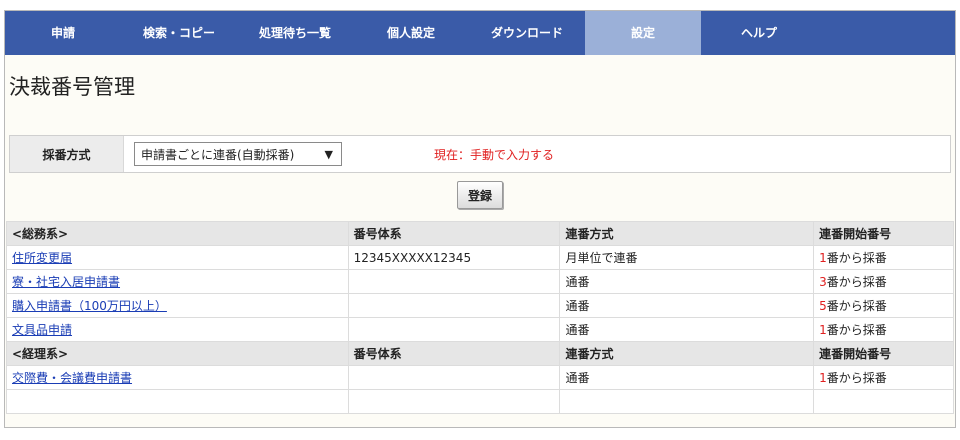 The height and width of the screenshot is (440, 960). I want to click on numbering-method-panel: 採番方式 申請書ごとに連番(自動採番) ▼ 現在：手動で入力する, so click(480, 154).